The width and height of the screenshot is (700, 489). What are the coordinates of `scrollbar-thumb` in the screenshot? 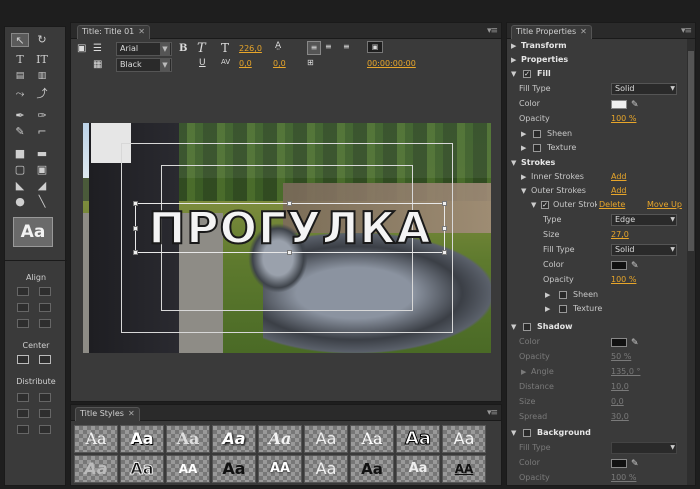 It's located at (691, 151).